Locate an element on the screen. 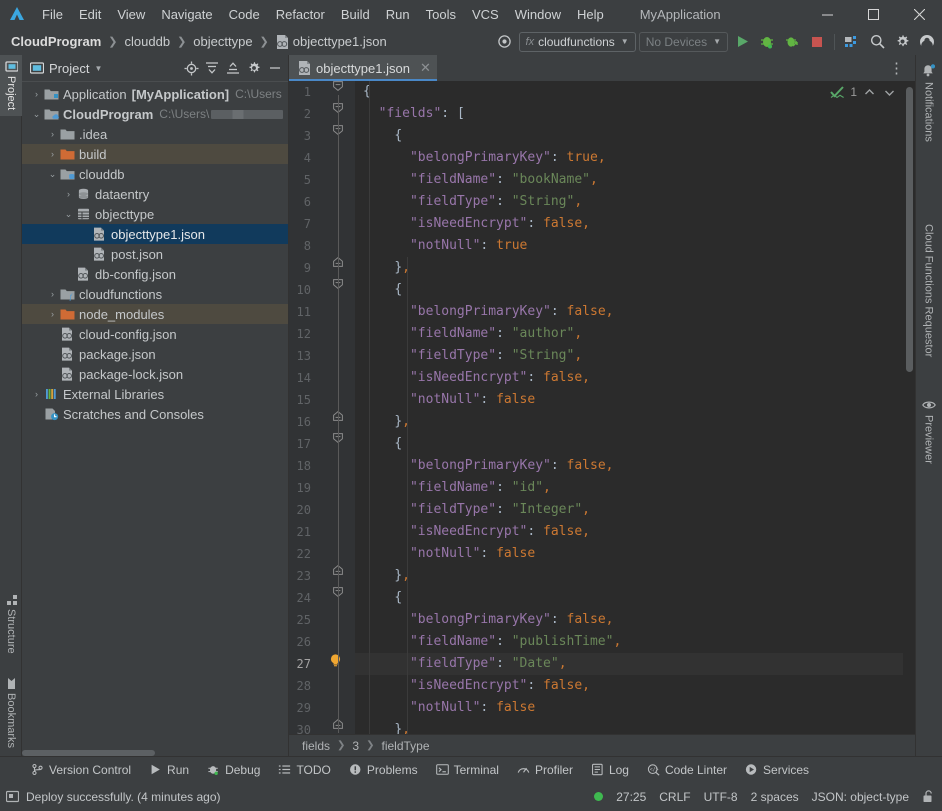  prev-problem-icon is located at coordinates (869, 92).